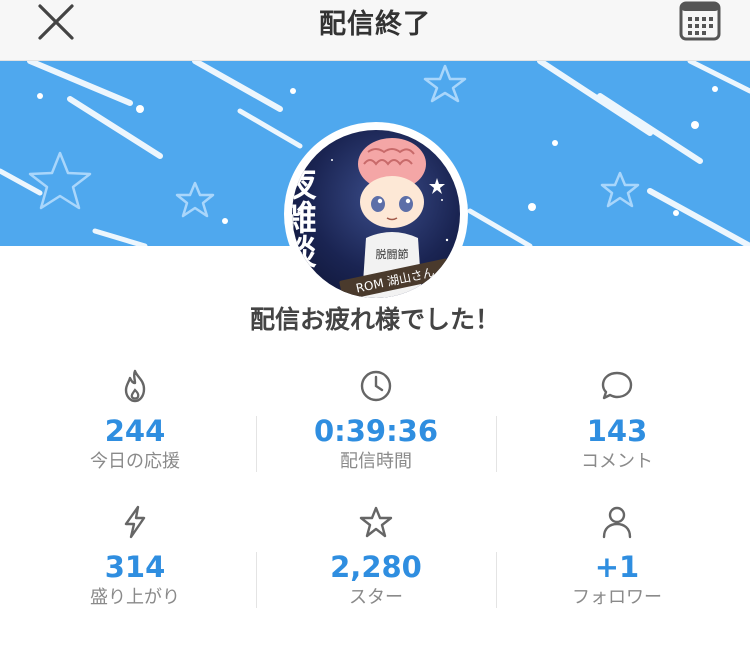 This screenshot has height=660, width=750. I want to click on stat-value: 143, so click(617, 431).